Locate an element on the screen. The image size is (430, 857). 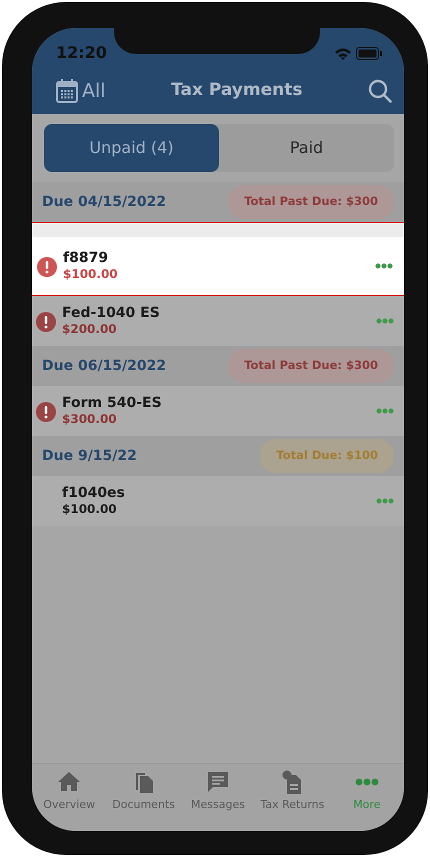
payment-row: Fed-1040 ES $200.00 is located at coordinates (218, 321).